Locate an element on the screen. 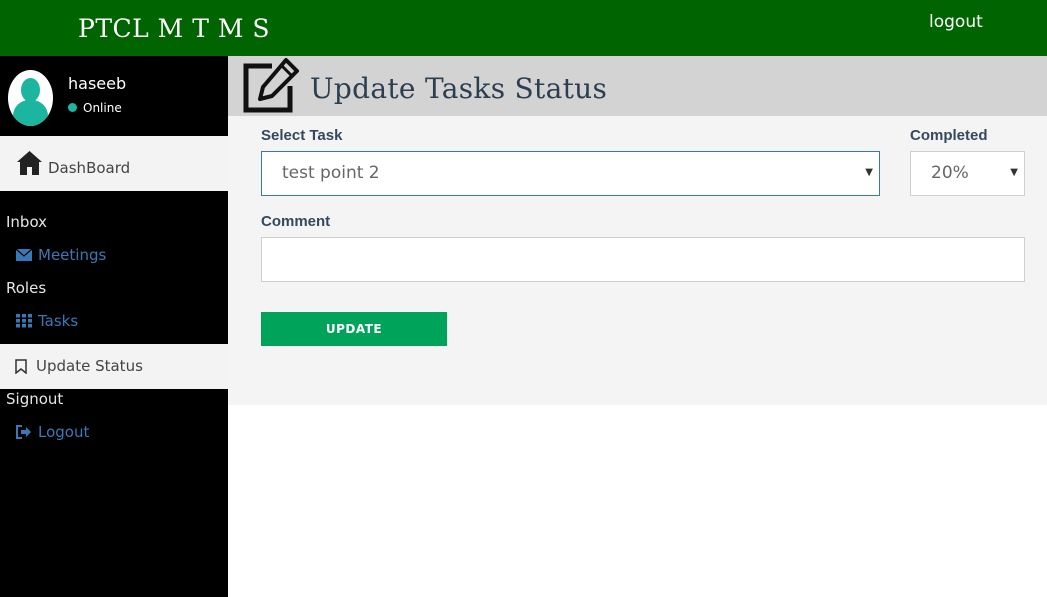  completed-label: Completed is located at coordinates (949, 135).